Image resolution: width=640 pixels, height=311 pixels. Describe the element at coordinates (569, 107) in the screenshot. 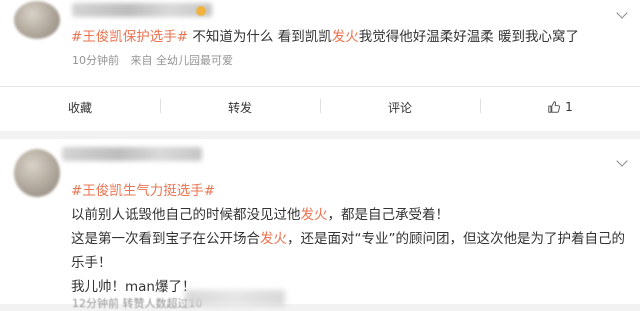

I see `like-count: 1` at that location.